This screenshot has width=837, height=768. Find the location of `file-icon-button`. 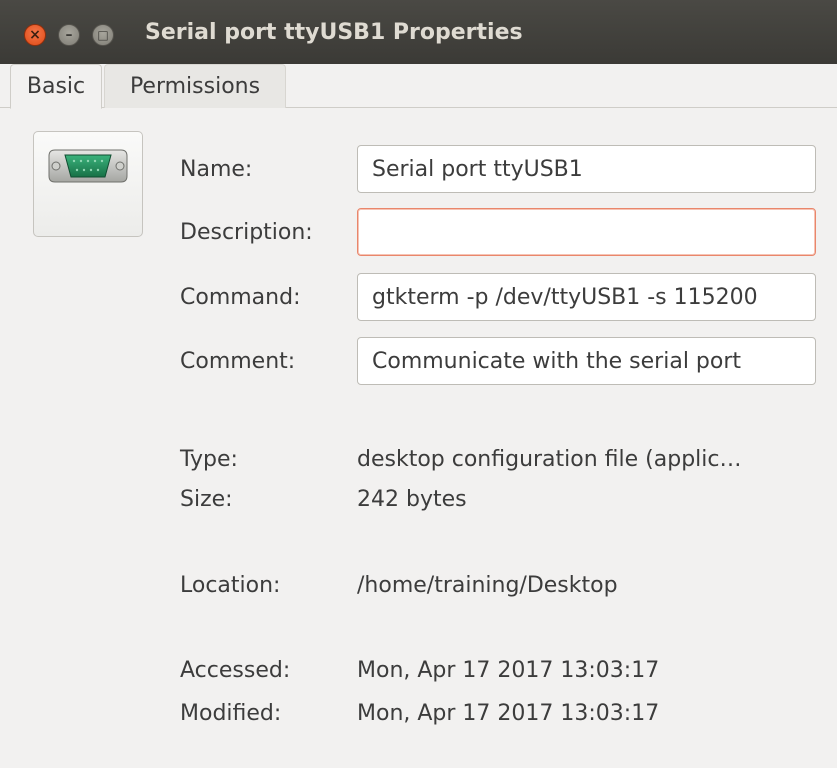

file-icon-button is located at coordinates (88, 184).